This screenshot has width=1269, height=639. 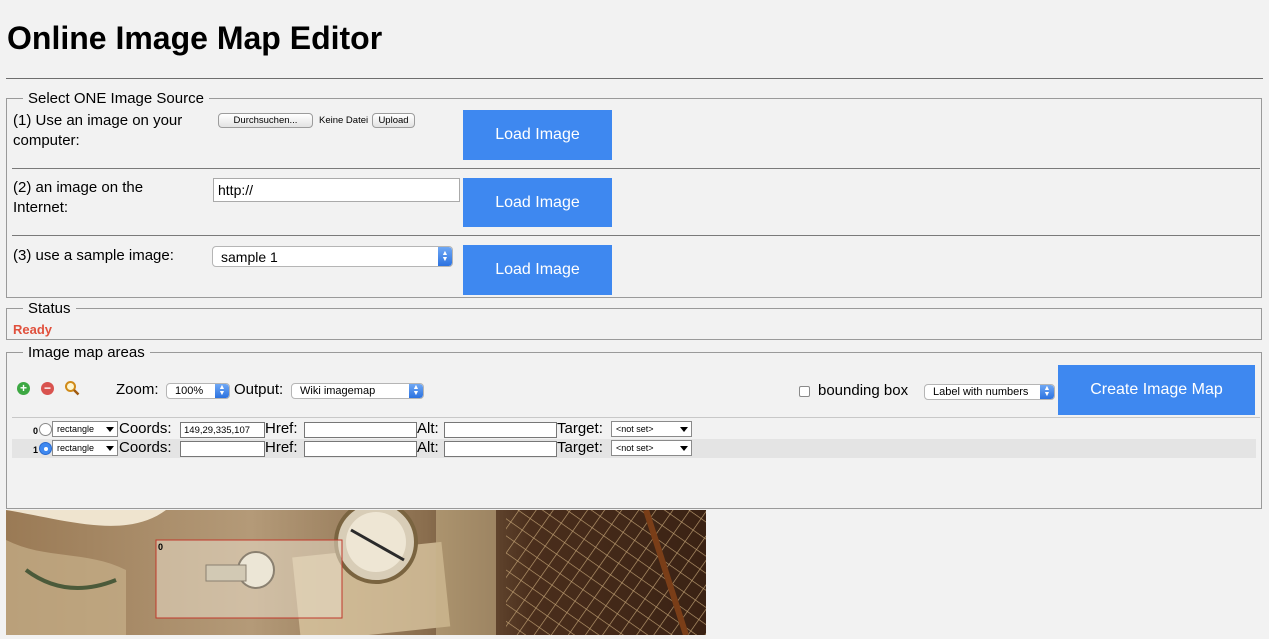 I want to click on zoom-value: 100%, so click(x=189, y=391).